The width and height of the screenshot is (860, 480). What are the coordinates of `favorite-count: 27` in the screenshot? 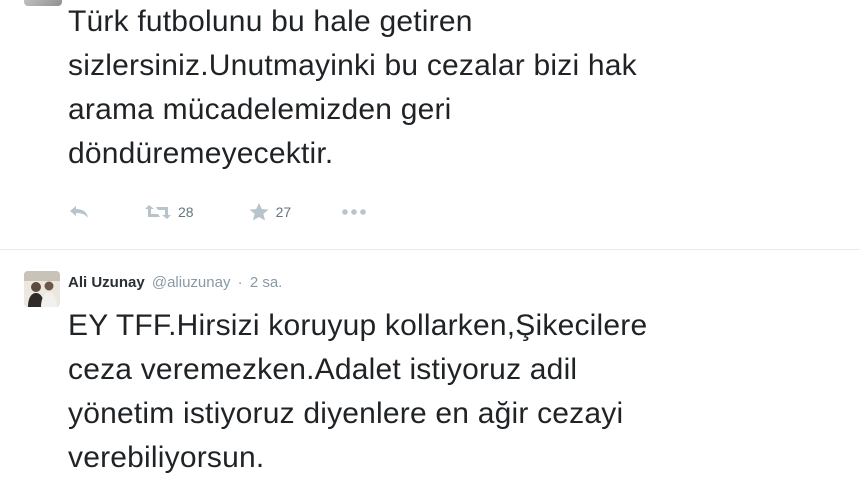 It's located at (283, 212).